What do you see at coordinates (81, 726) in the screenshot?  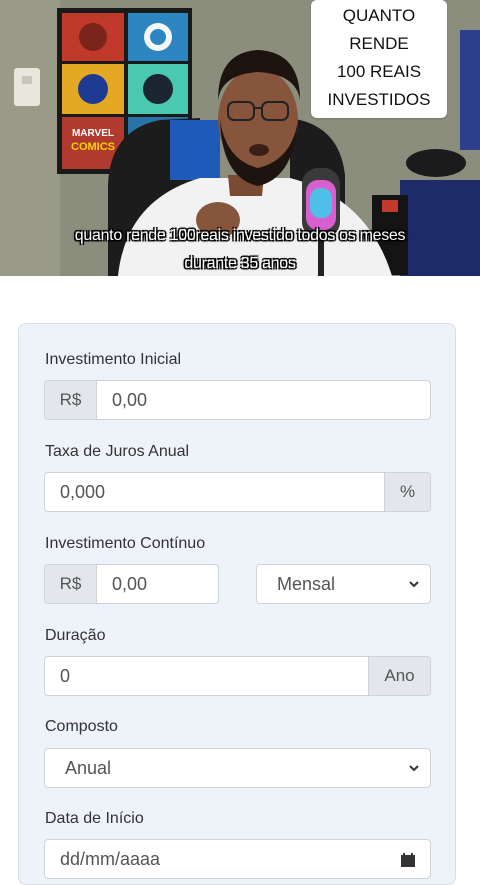 I see `compound-label: Composto` at bounding box center [81, 726].